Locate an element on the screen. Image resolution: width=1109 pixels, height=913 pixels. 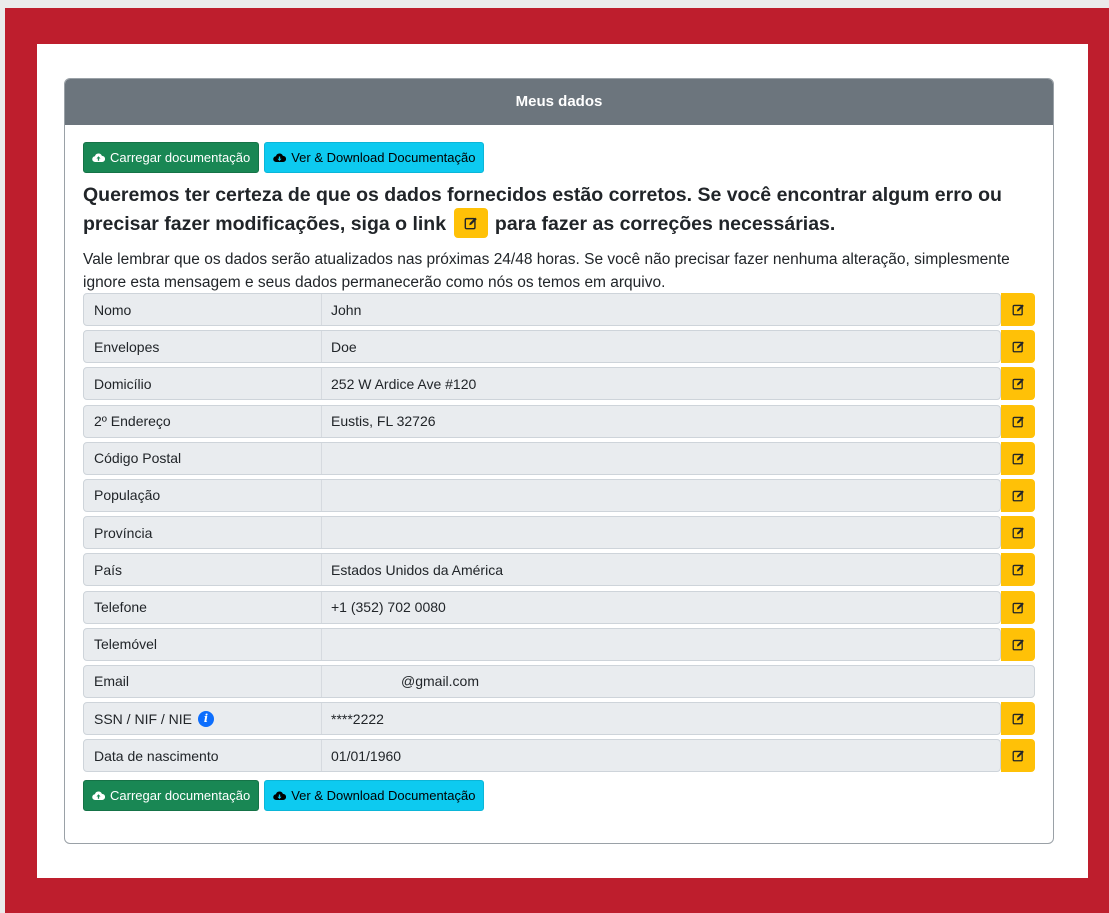
row-phone: Telefone +1 (352) 702 0080 is located at coordinates (559, 607).